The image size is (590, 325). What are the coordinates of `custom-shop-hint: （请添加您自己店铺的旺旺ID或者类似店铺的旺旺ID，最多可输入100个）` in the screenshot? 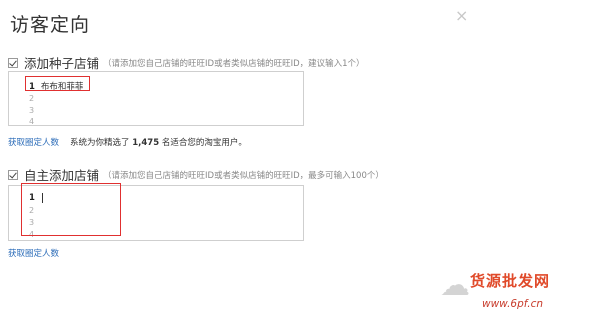 It's located at (243, 175).